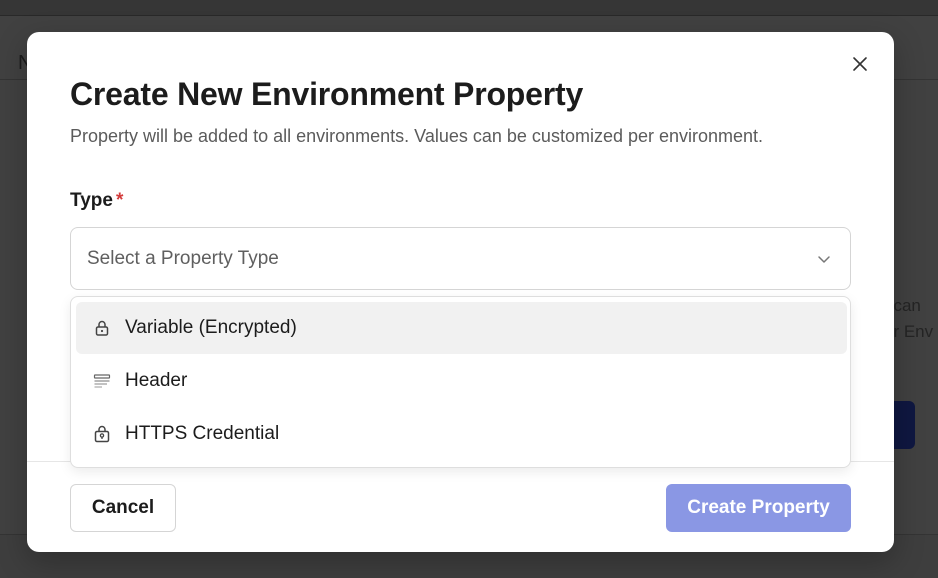 The width and height of the screenshot is (938, 578). I want to click on type-label-text: Type, so click(91, 200).